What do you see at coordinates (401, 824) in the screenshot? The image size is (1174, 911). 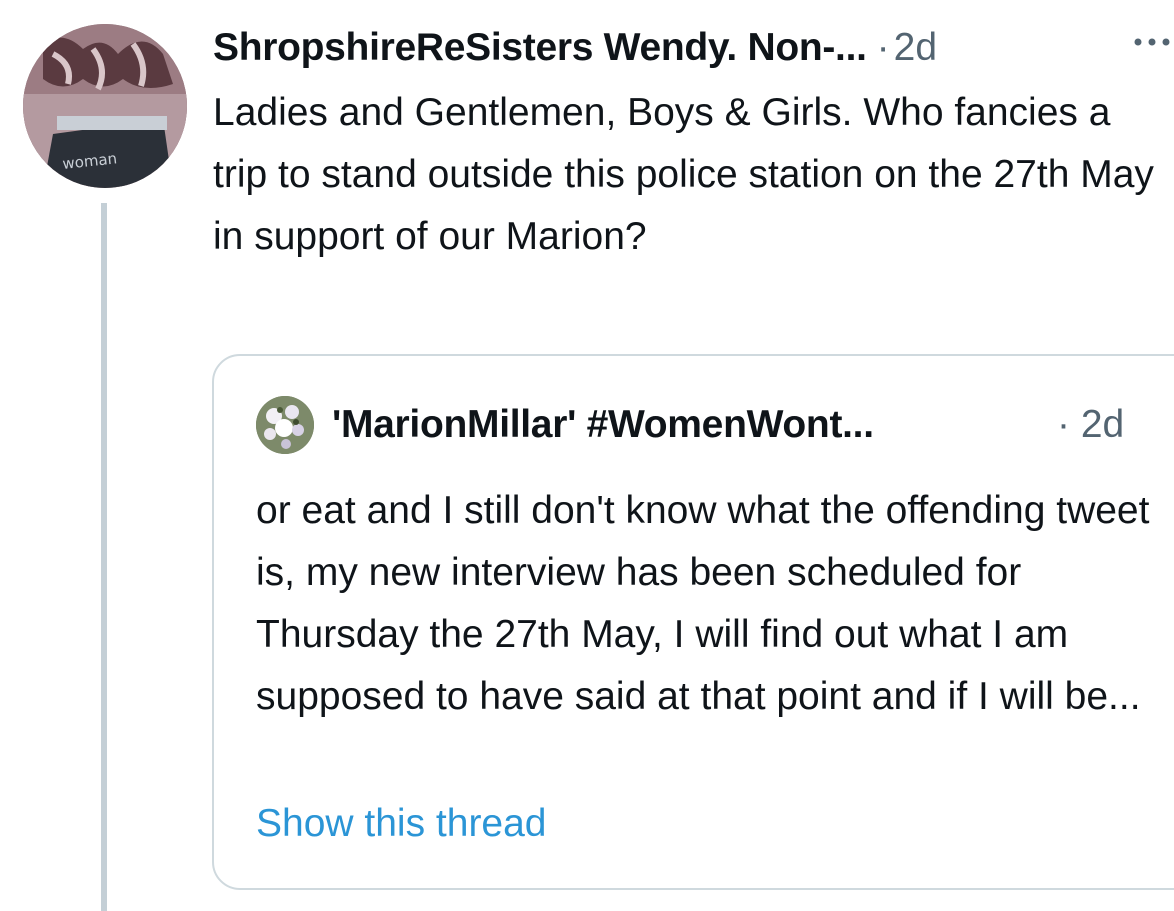 I see `show-thread-link: Show this thread` at bounding box center [401, 824].